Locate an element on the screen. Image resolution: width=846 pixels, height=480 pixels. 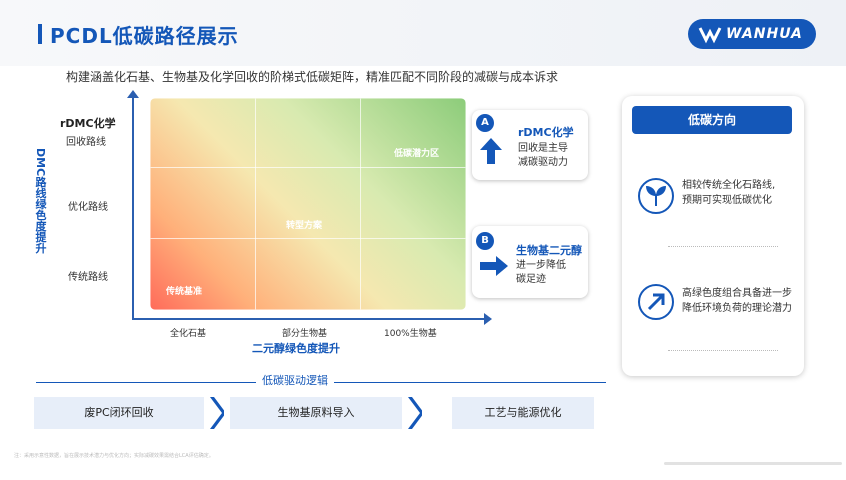
side-item-1-line-2: 预期可实现低碳优化 is located at coordinates (727, 200).